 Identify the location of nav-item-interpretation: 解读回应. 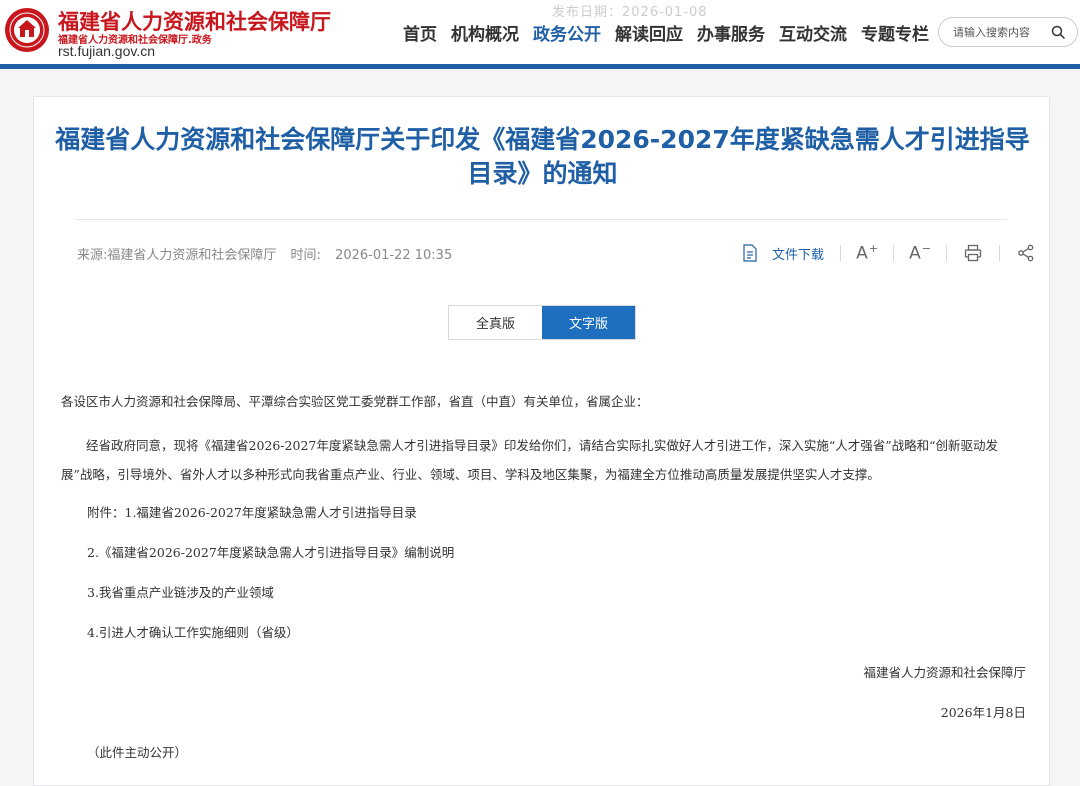
(649, 32).